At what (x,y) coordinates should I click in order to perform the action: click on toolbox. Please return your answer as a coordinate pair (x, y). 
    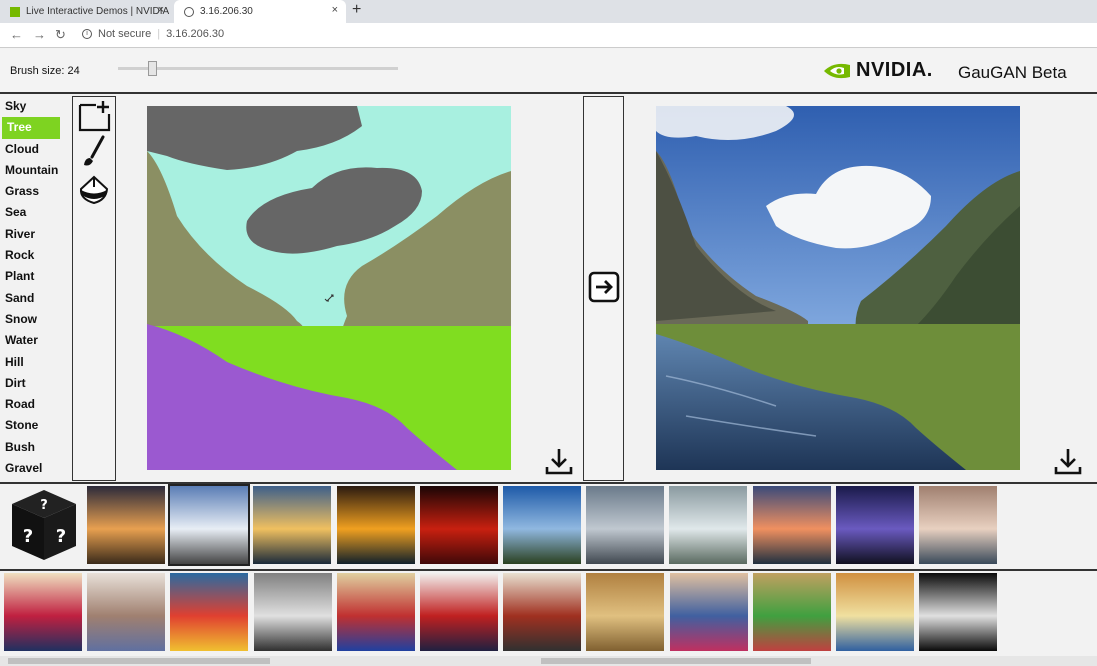
    Looking at the image, I should click on (94, 288).